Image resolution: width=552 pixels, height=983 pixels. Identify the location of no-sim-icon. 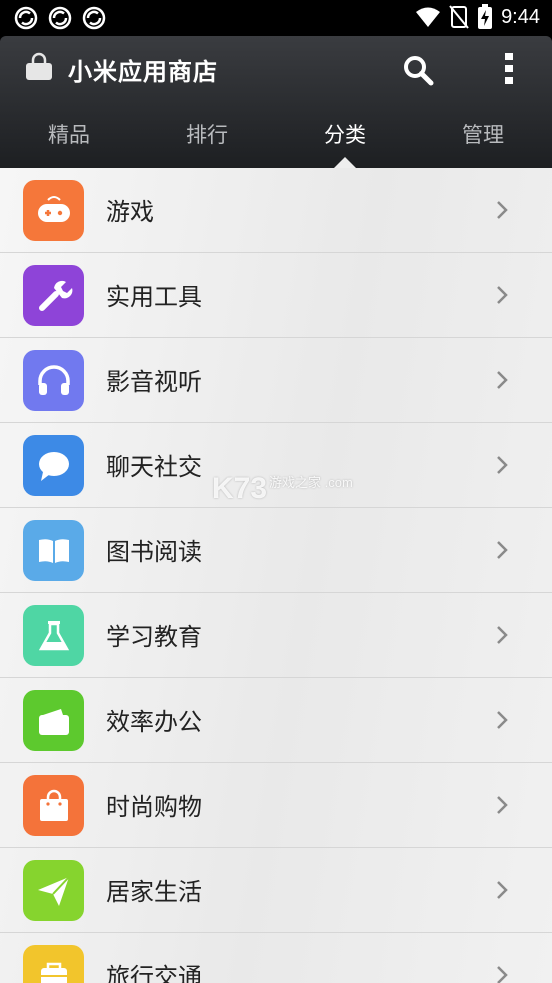
(459, 17).